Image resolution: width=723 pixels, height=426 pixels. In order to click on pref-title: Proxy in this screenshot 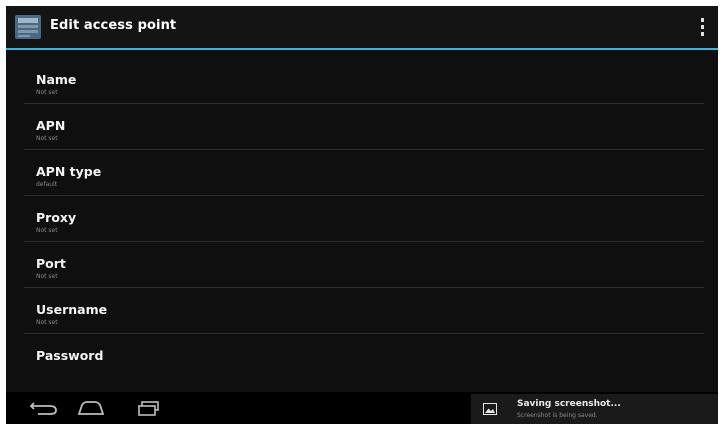, I will do `click(56, 217)`.